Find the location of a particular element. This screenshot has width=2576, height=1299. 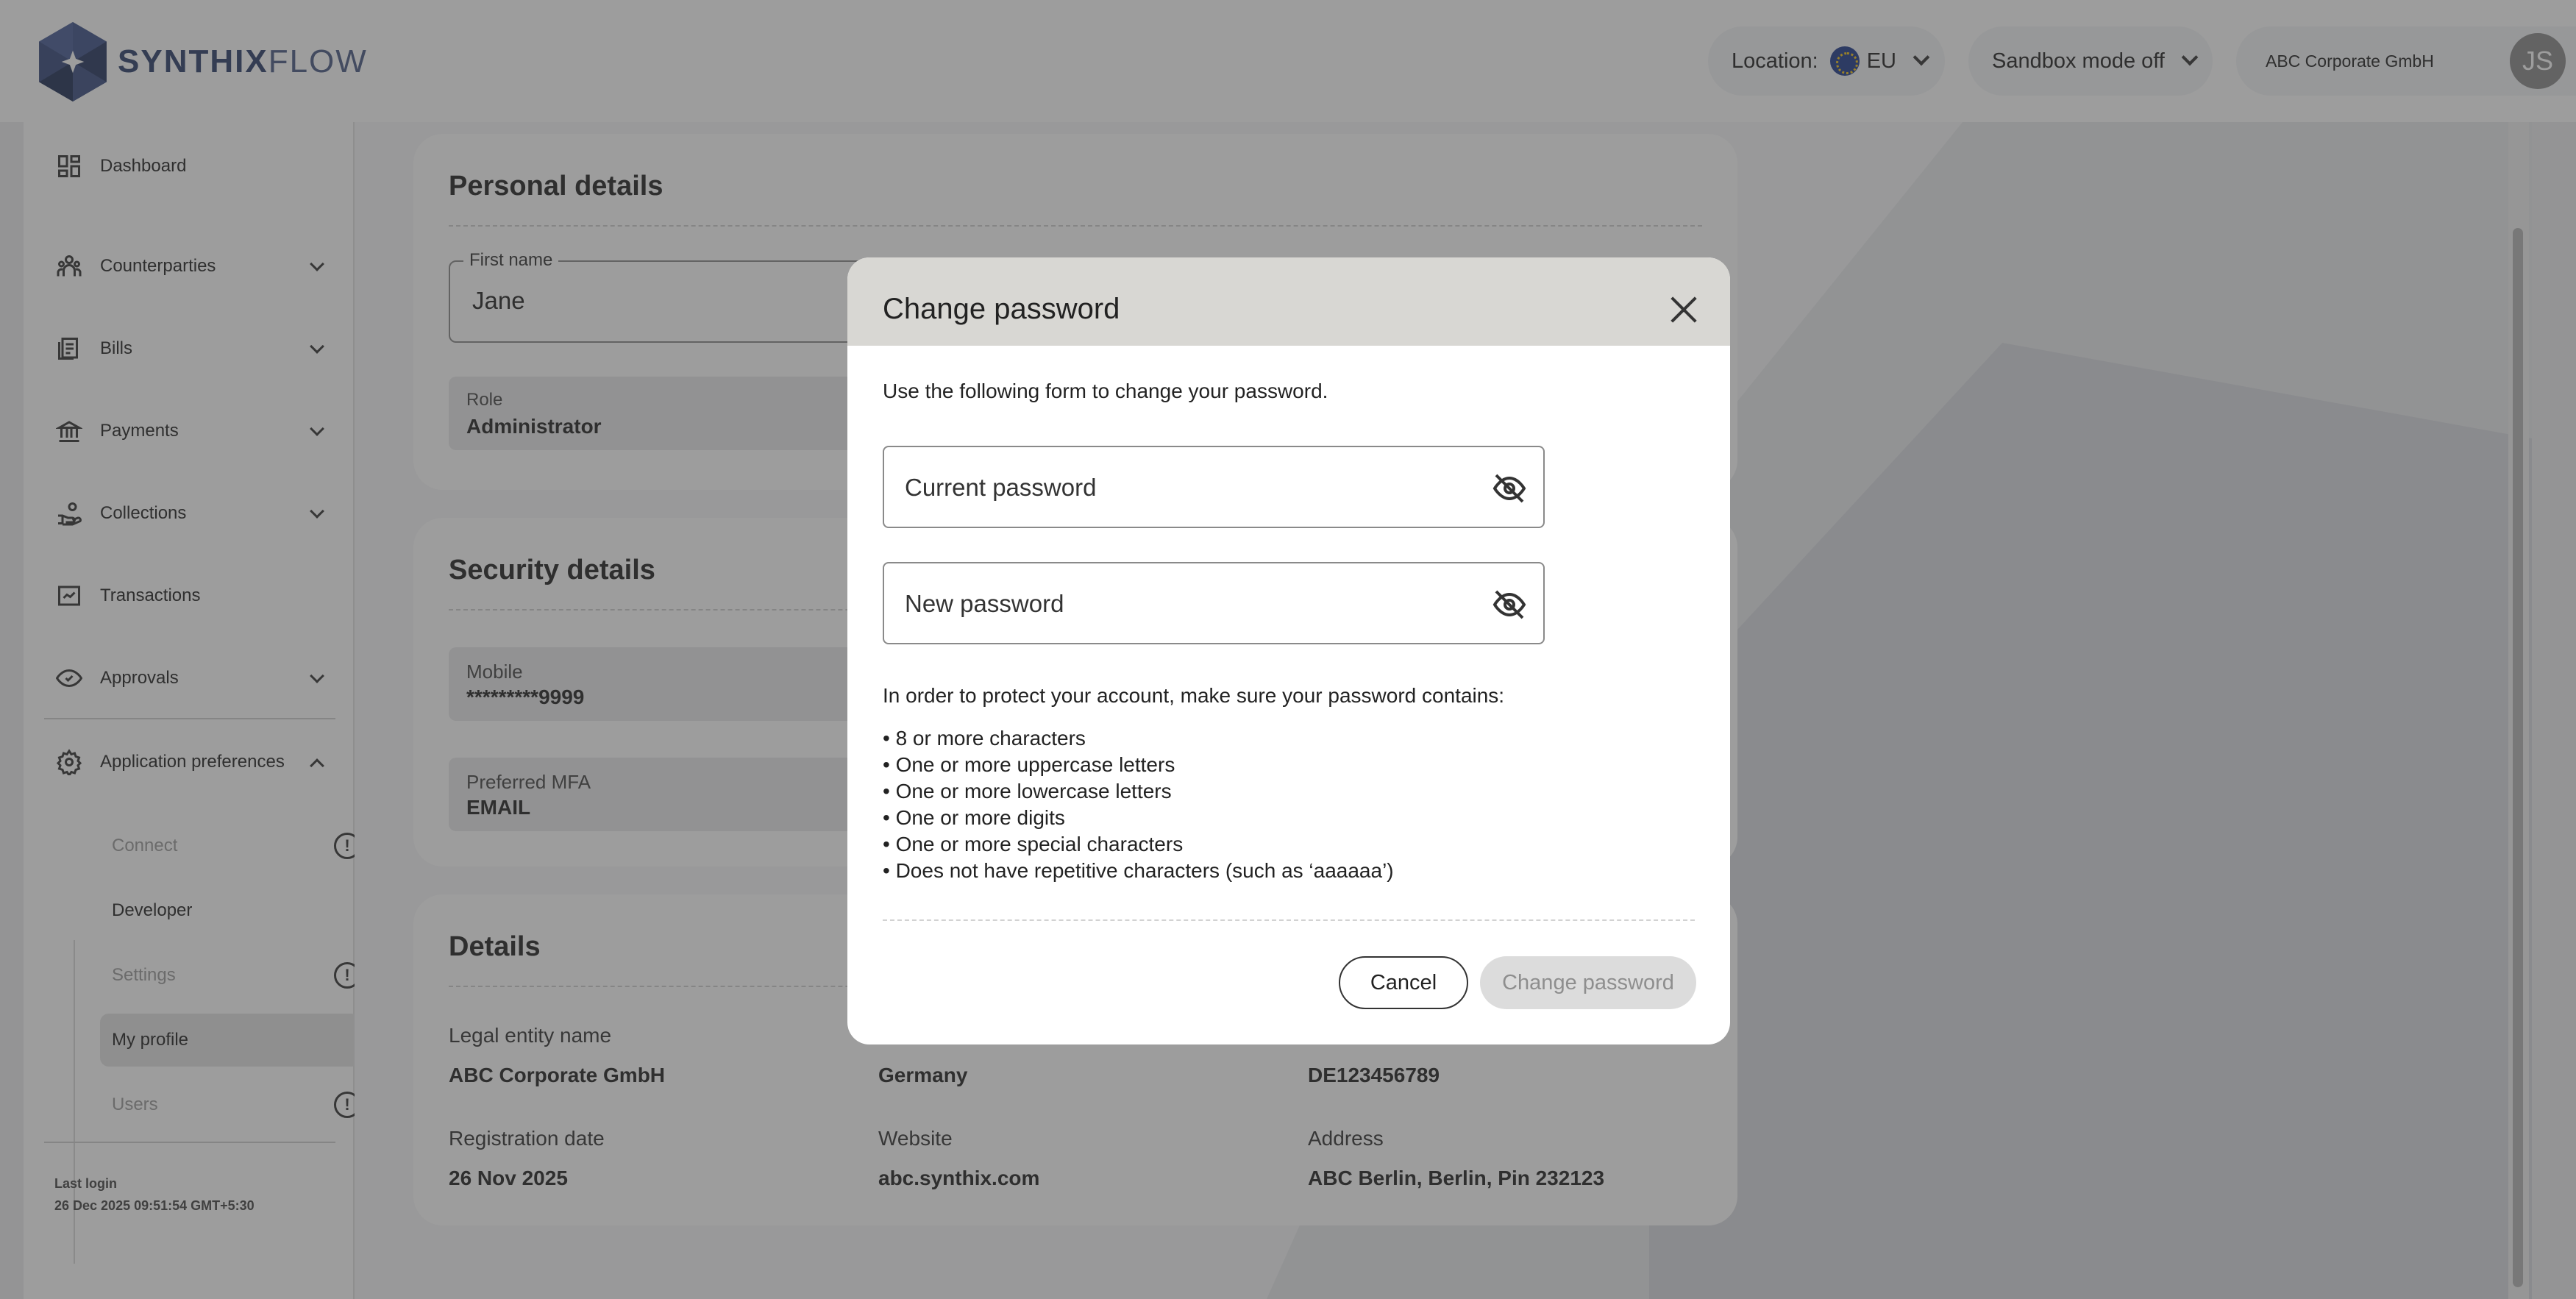

input-placeholder: New password is located at coordinates (984, 604).